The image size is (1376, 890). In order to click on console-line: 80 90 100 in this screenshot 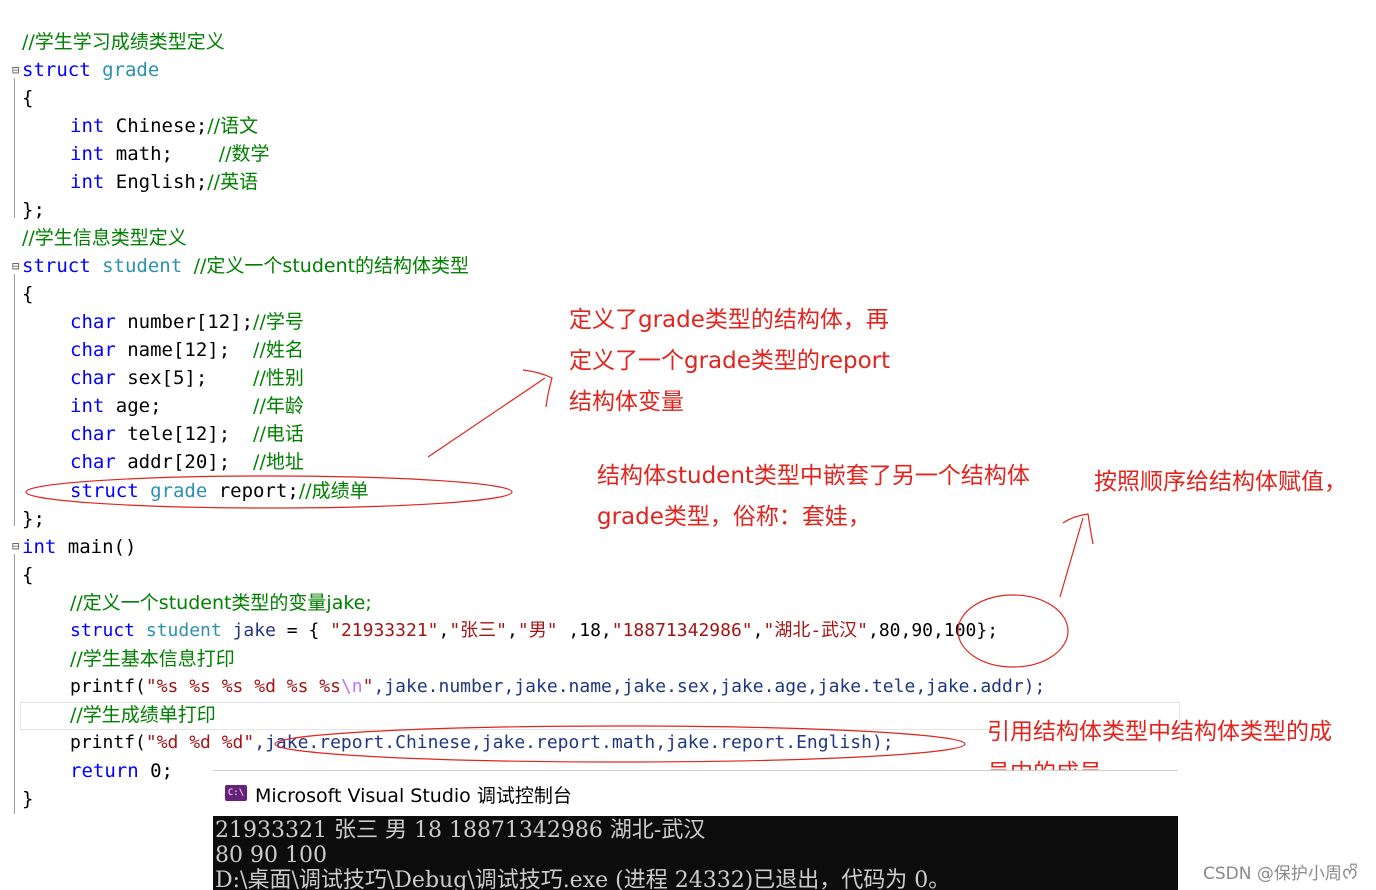, I will do `click(271, 855)`.